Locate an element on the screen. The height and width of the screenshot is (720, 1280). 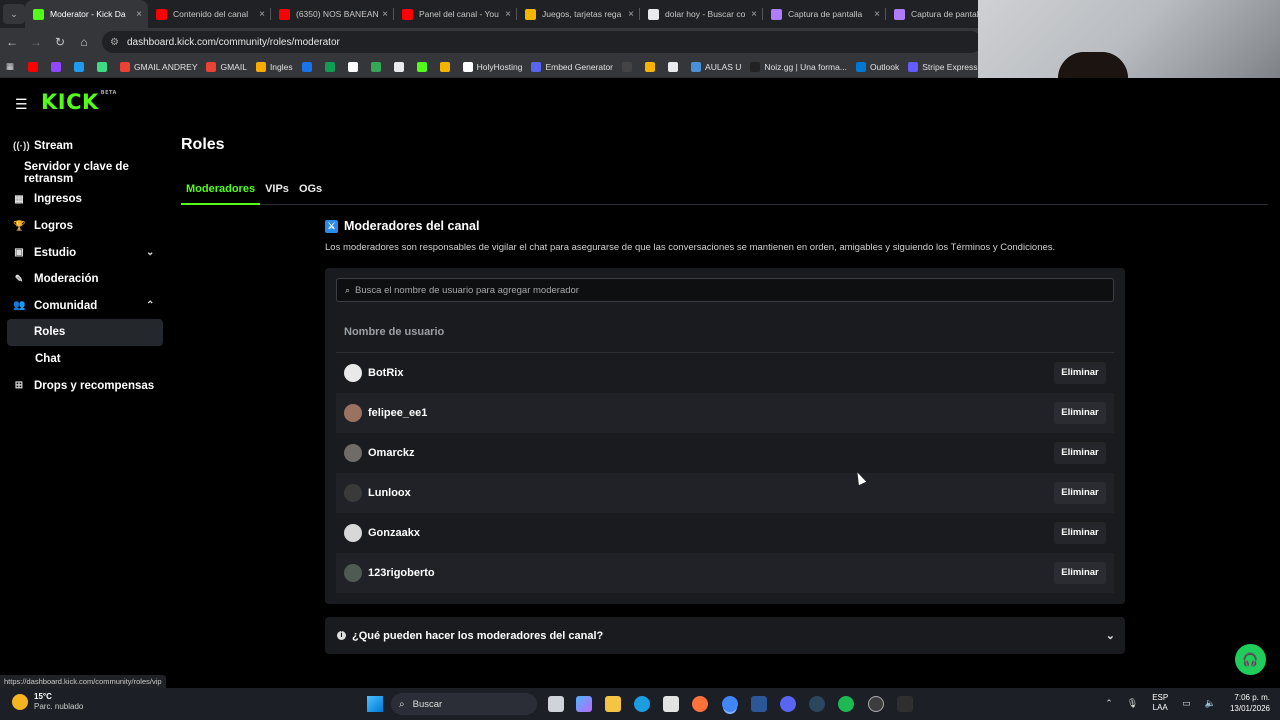
bookmark-item: AULAS U is located at coordinates (716, 66).